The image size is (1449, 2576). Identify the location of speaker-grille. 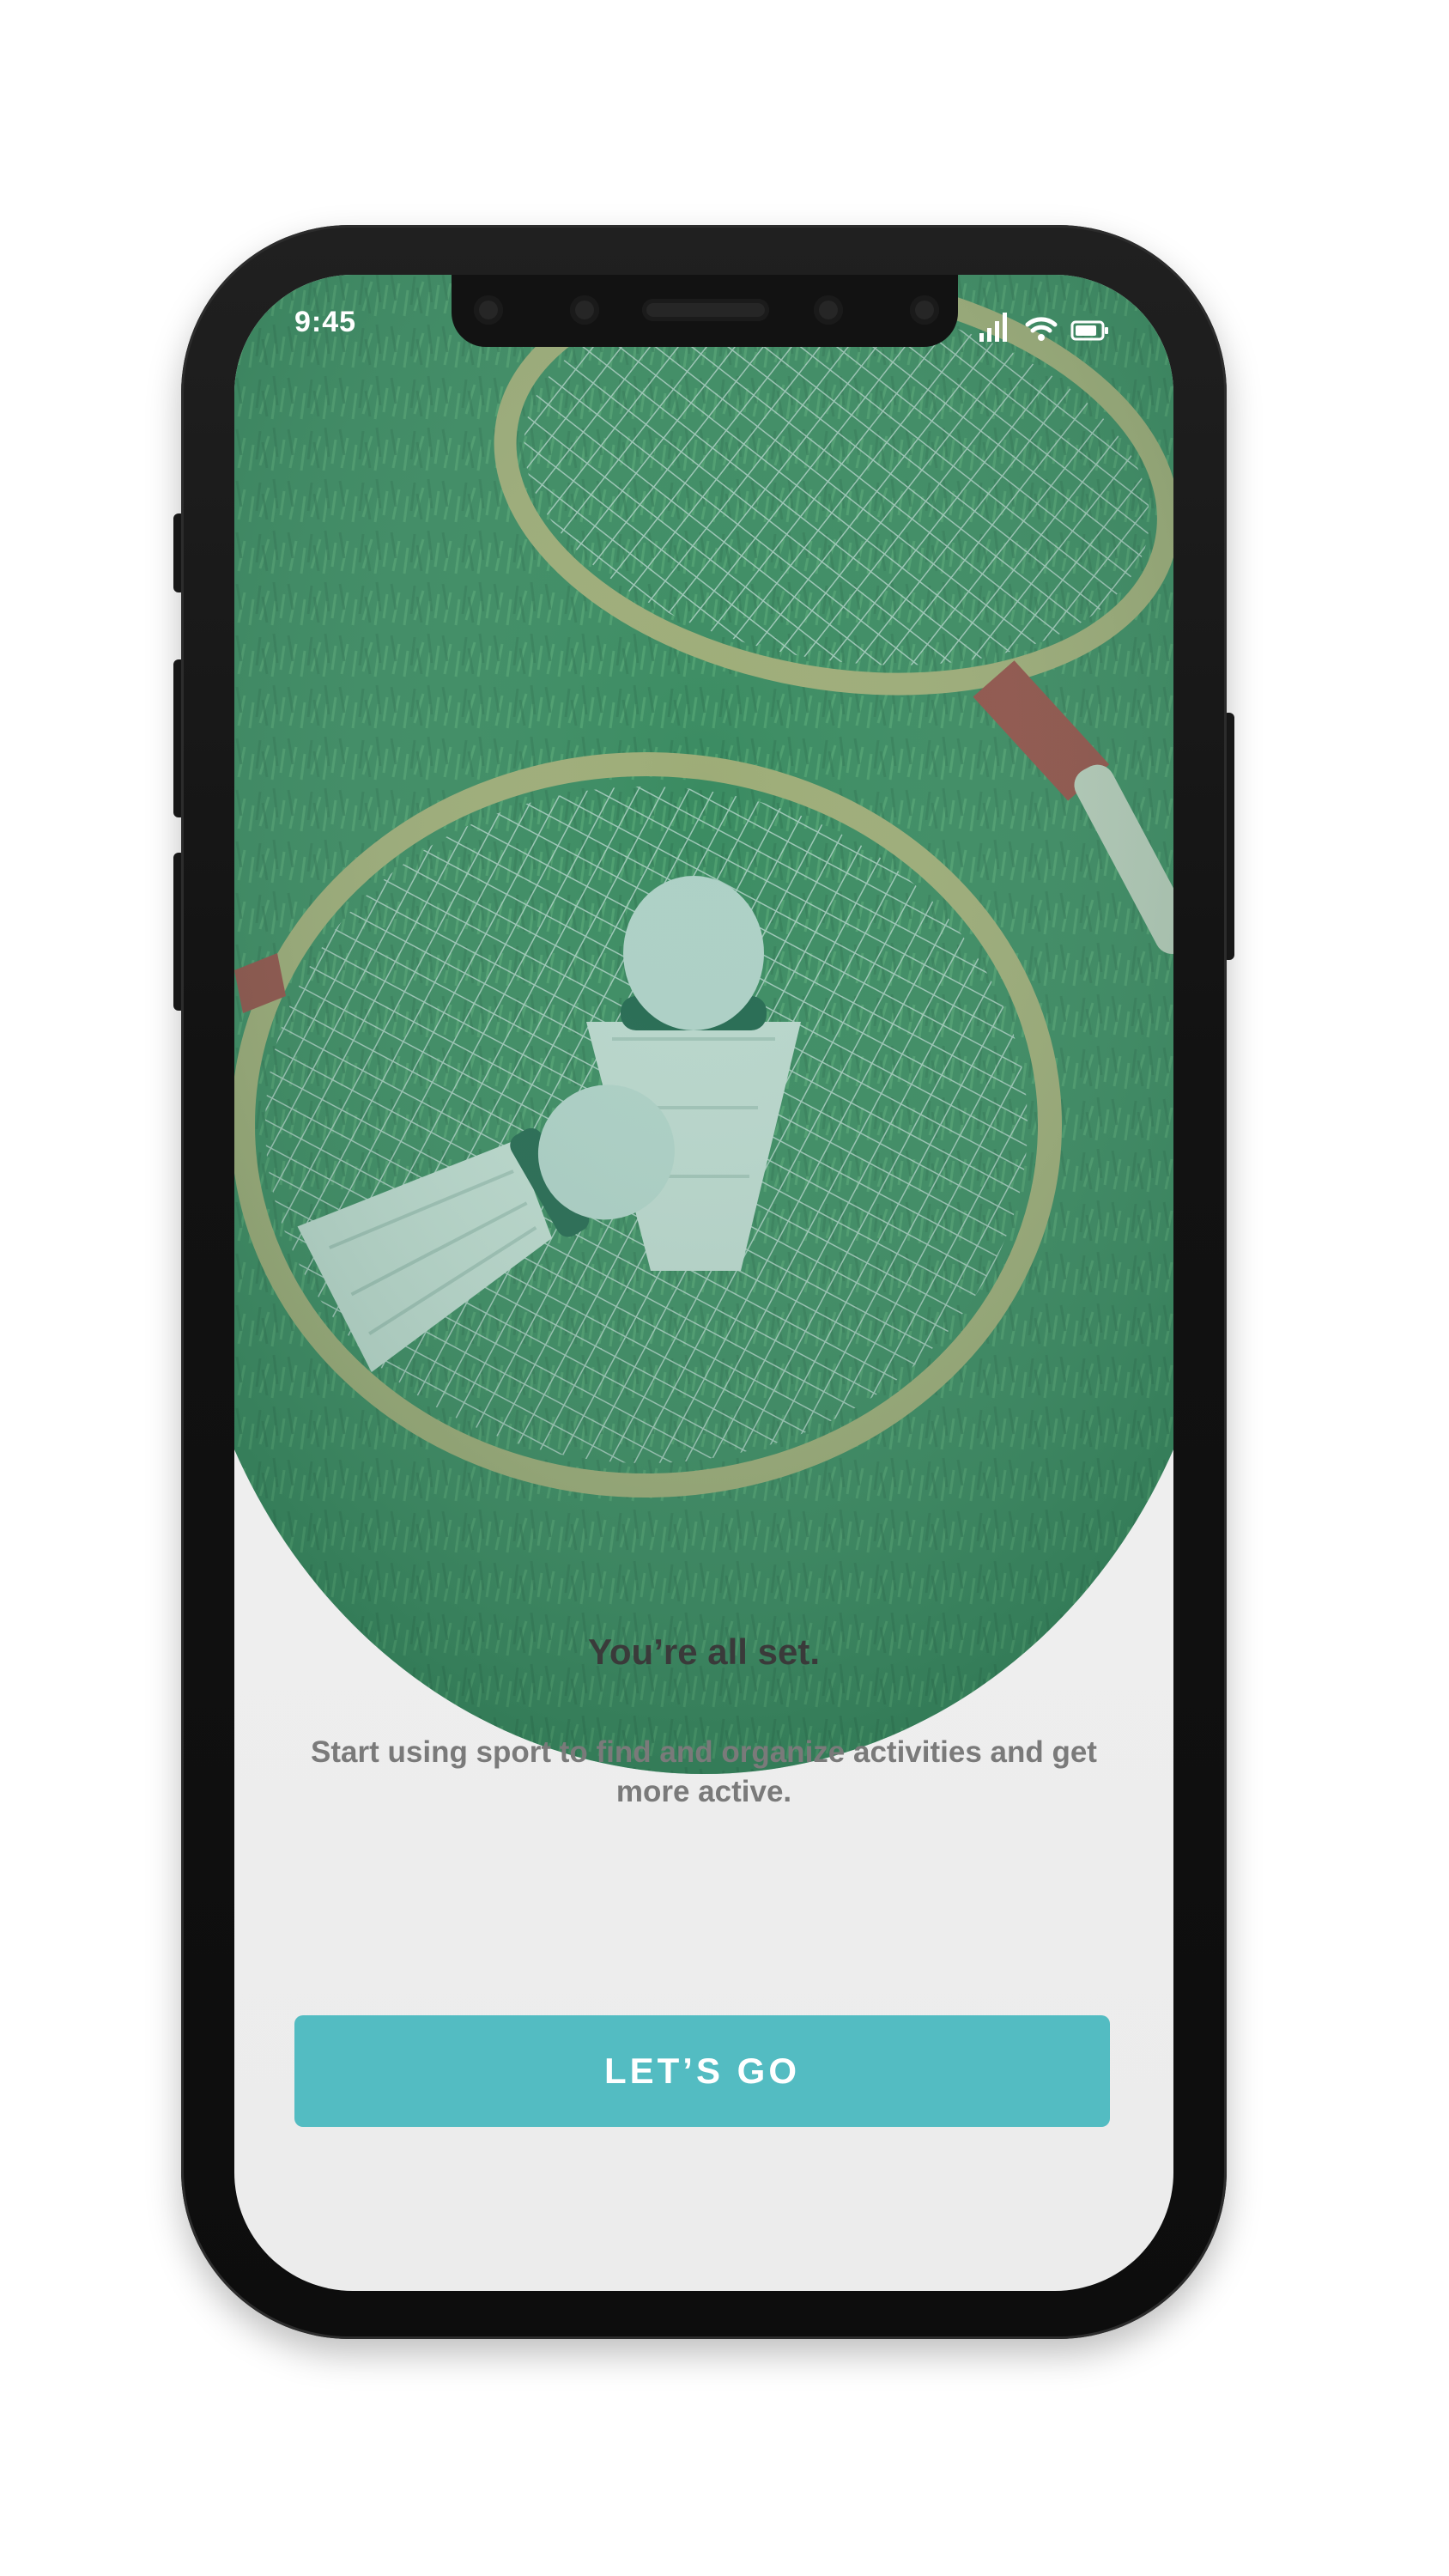
(705, 310).